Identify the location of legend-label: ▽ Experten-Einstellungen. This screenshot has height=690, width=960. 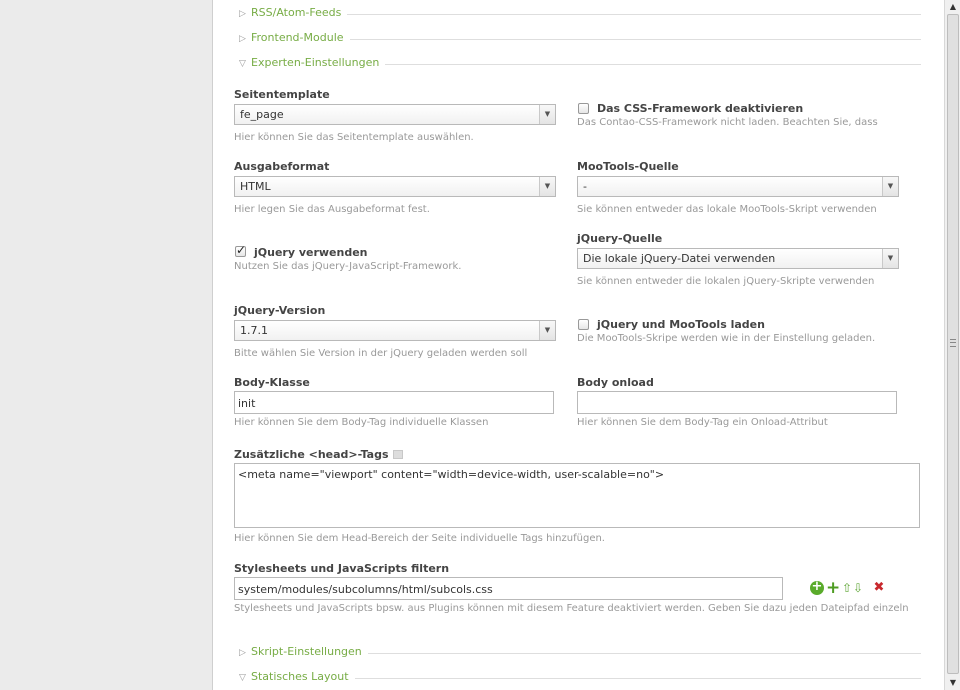
(310, 62).